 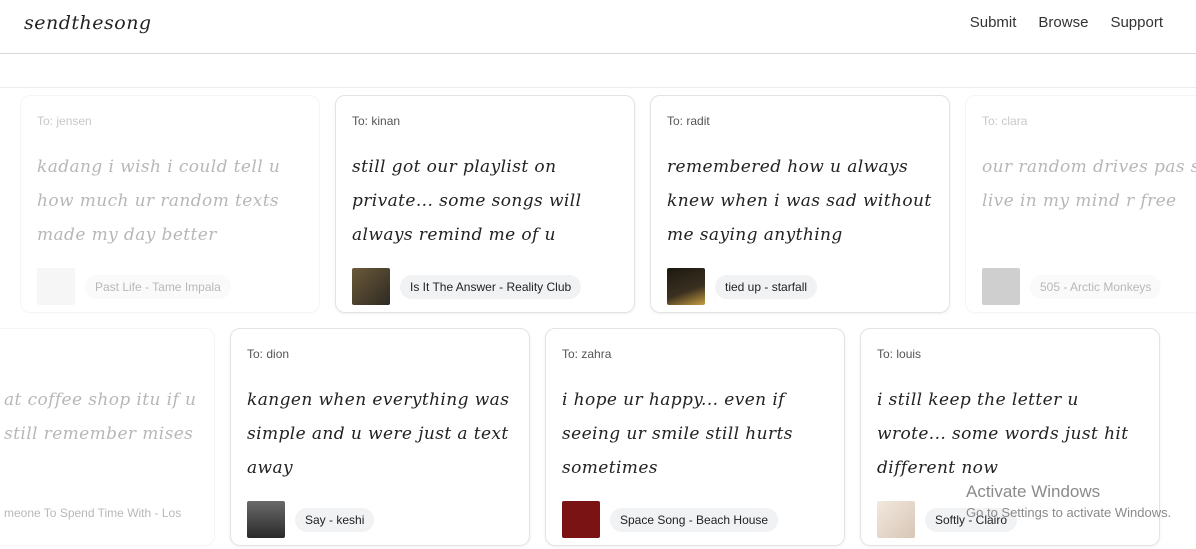 I want to click on recipient: To: kinan, so click(x=376, y=121).